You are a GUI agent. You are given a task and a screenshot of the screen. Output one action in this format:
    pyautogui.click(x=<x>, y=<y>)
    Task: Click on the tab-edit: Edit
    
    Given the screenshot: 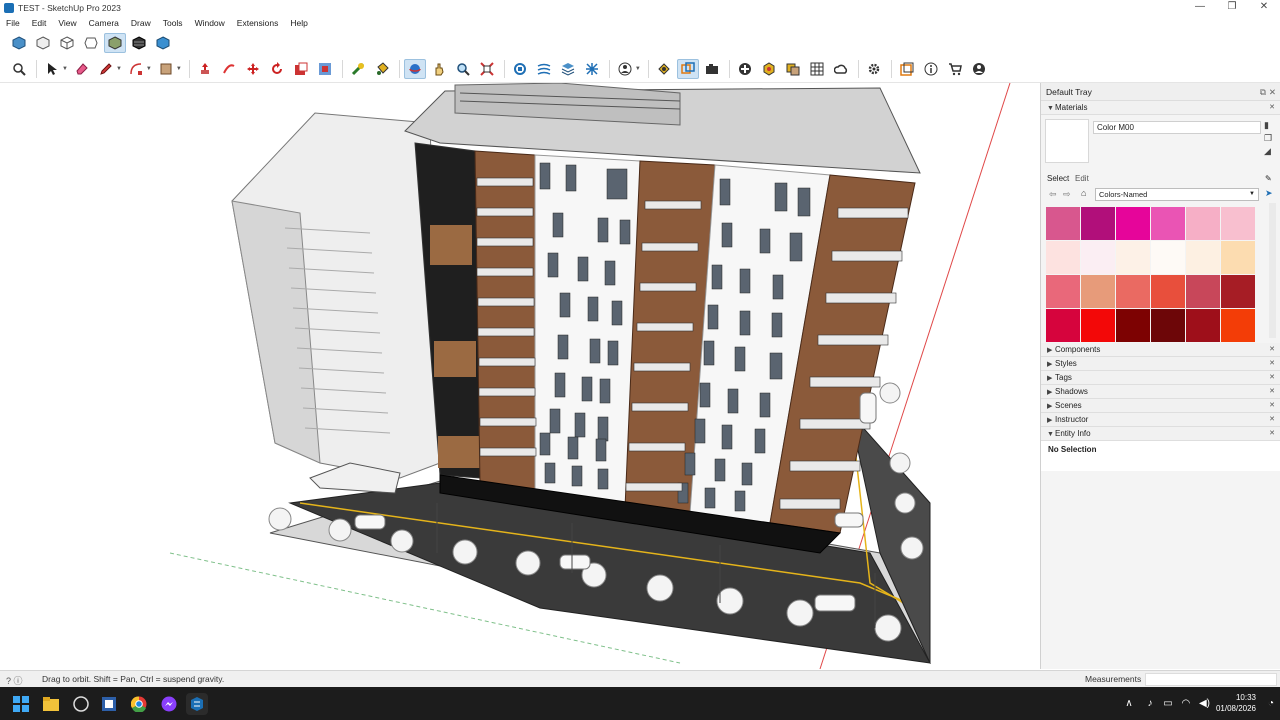 What is the action you would take?
    pyautogui.click(x=1082, y=178)
    